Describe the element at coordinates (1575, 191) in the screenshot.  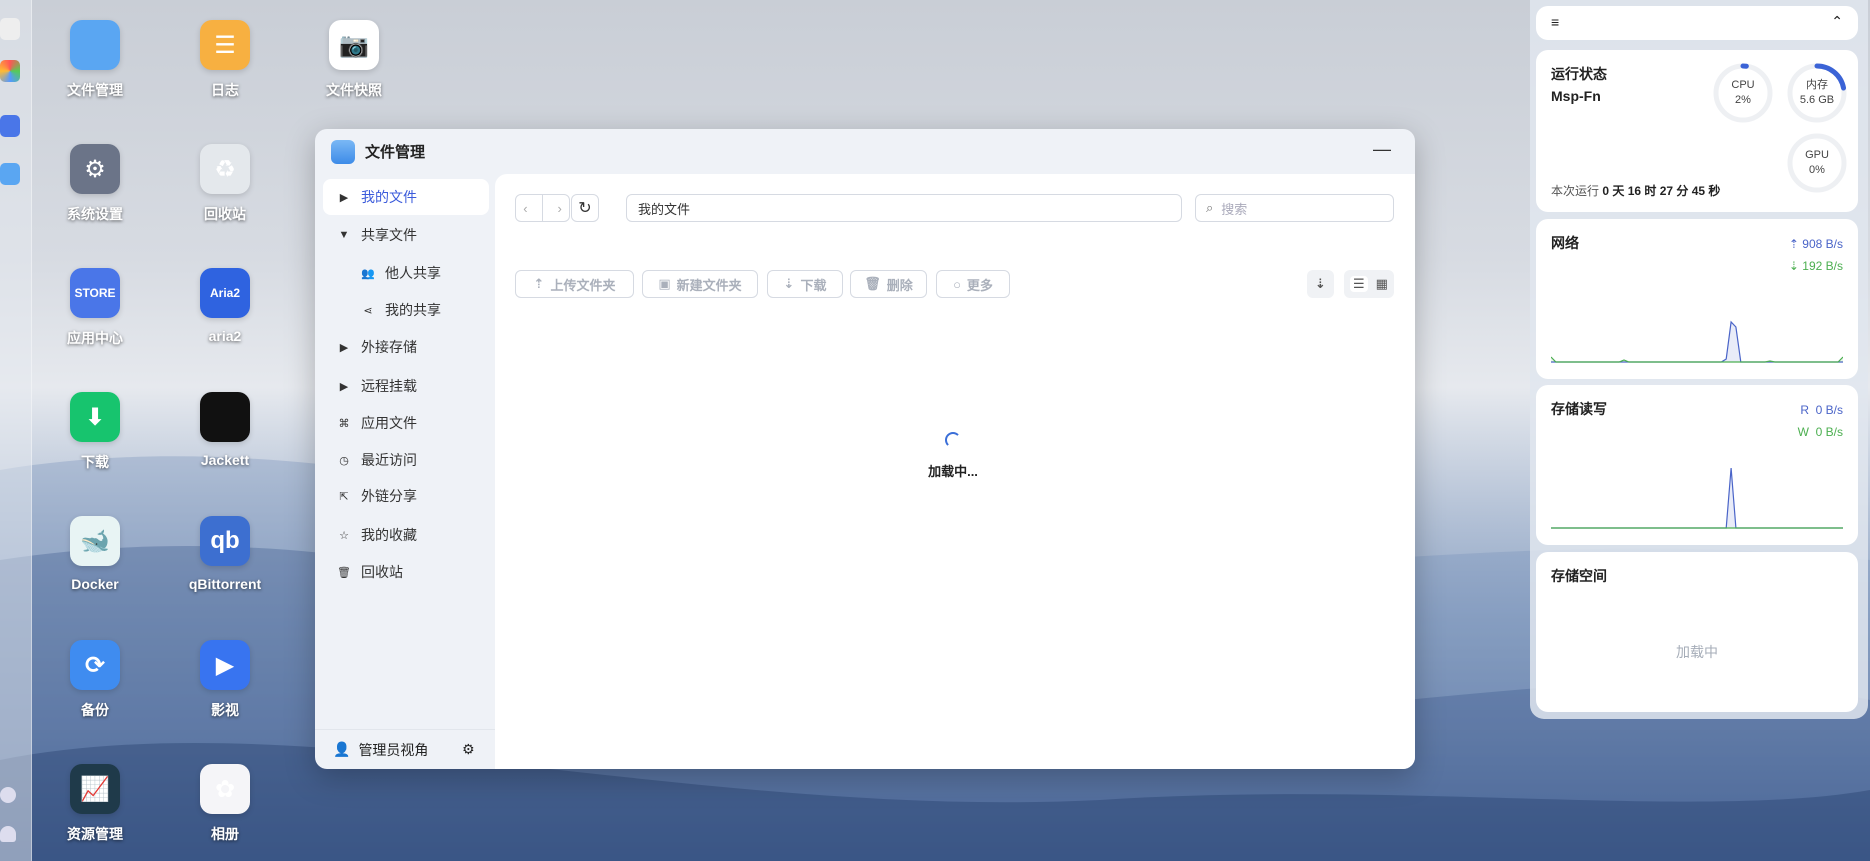
I see `uptime-label: 本次运行` at that location.